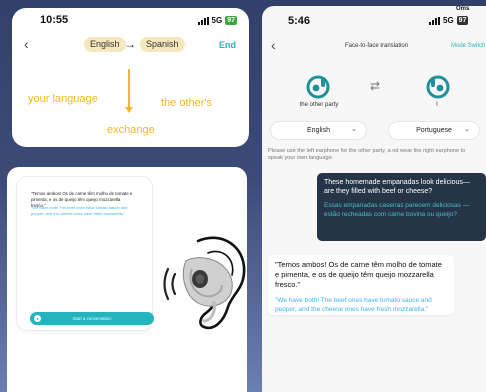 This screenshot has height=392, width=486. What do you see at coordinates (463, 9) in the screenshot?
I see `carrier-label: Oms` at bounding box center [463, 9].